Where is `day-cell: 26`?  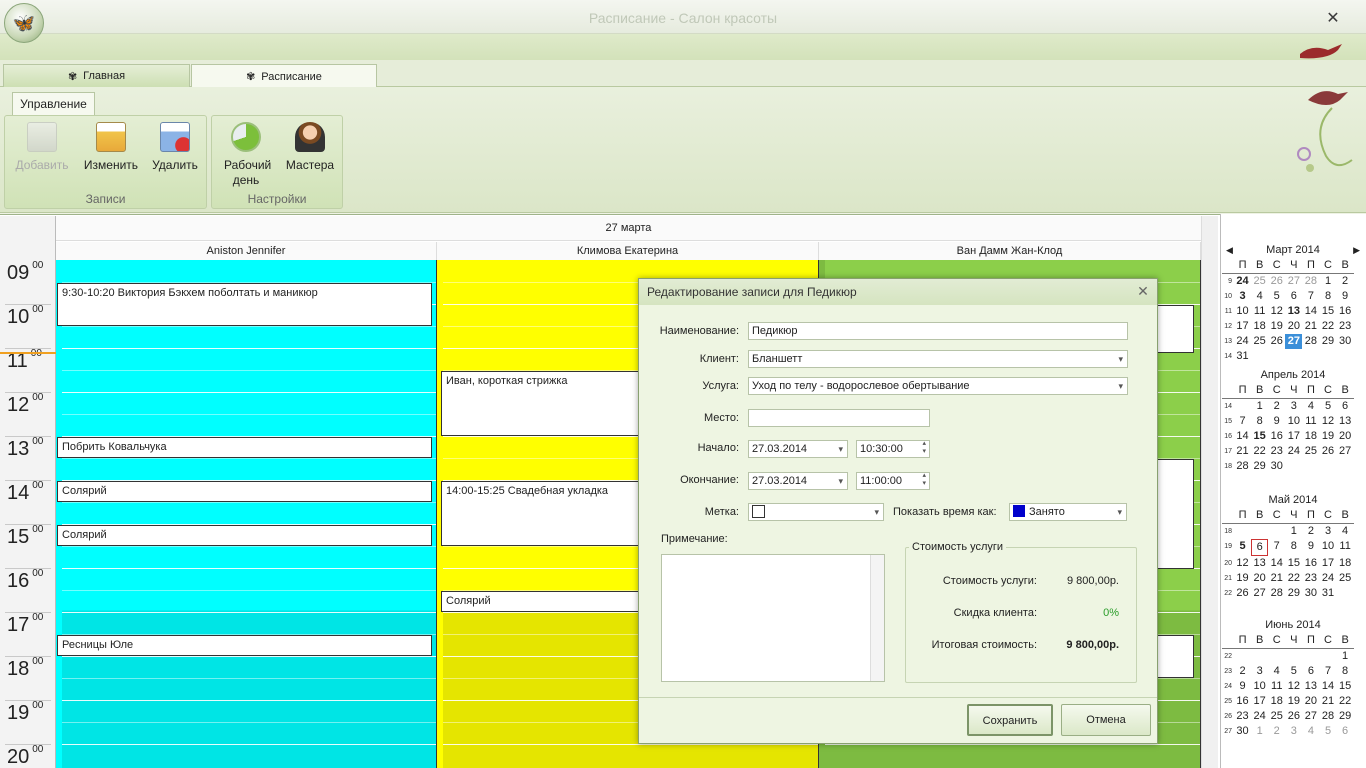
day-cell: 26 is located at coordinates (1293, 716).